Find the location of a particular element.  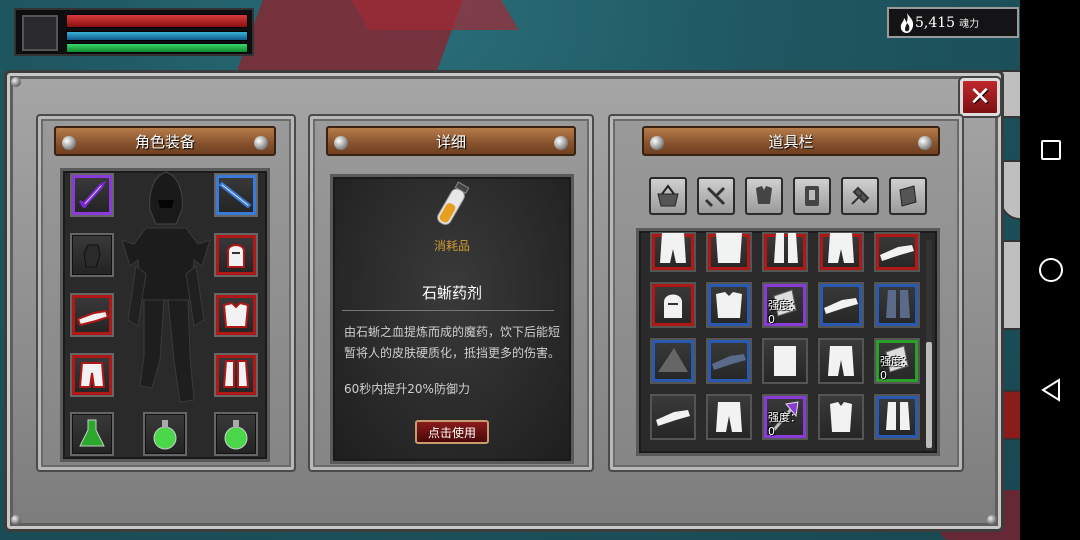

boots-slot is located at coordinates (236, 375).